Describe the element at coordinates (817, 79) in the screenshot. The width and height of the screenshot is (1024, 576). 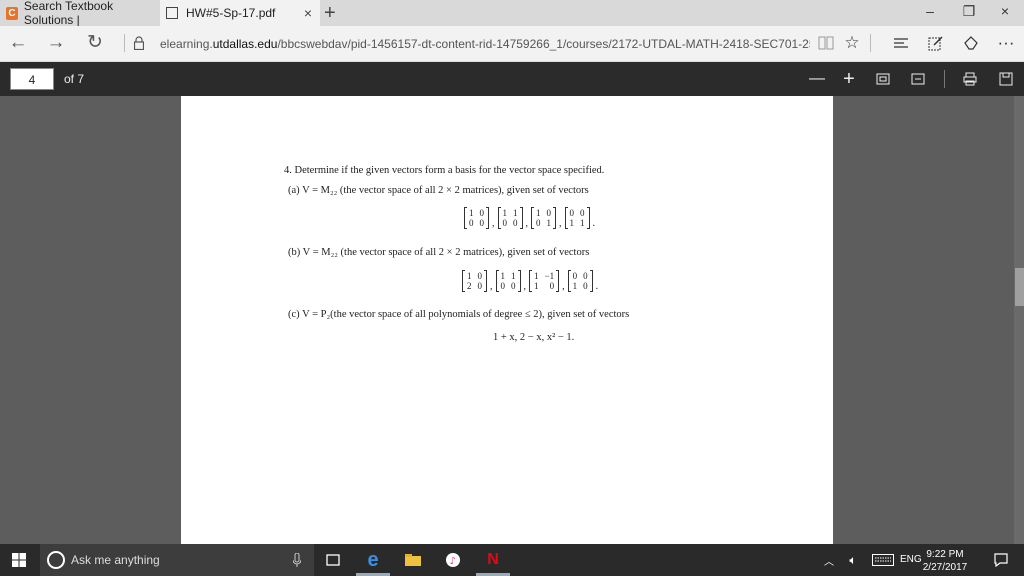
I see `zoom-out-icon: —` at that location.